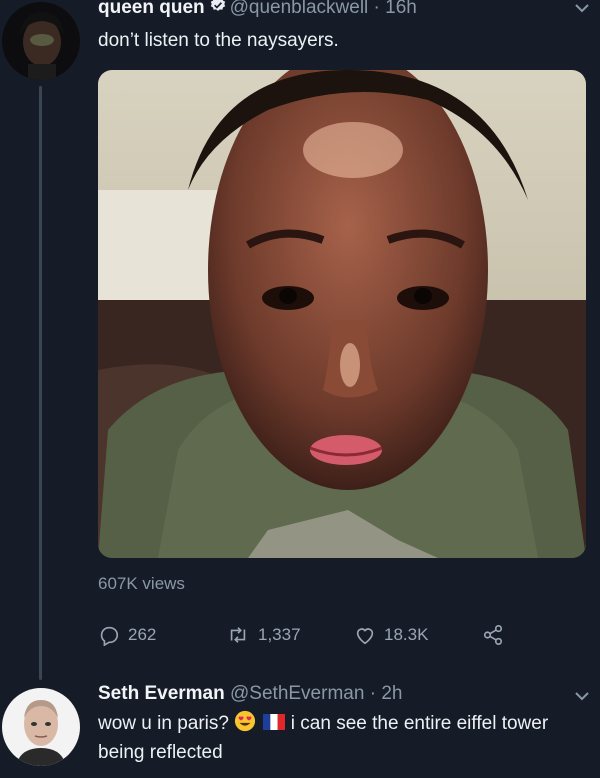 Image resolution: width=600 pixels, height=778 pixels. What do you see at coordinates (162, 635) in the screenshot?
I see `reply-button: 262` at bounding box center [162, 635].